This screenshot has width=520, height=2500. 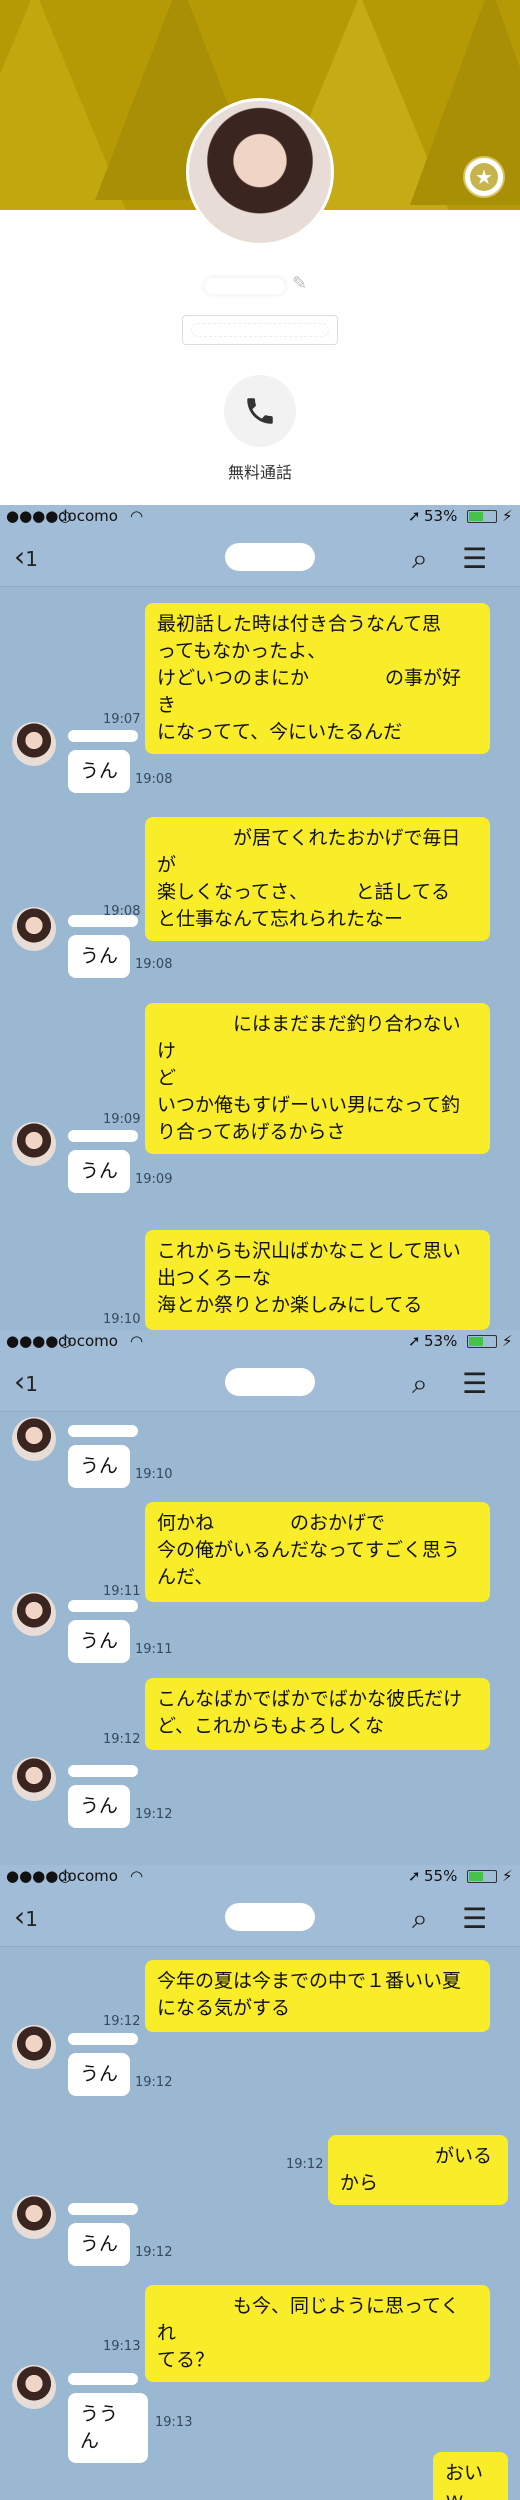 What do you see at coordinates (271, 1726) in the screenshot?
I see `message-line: ど、これからもよろしくな` at bounding box center [271, 1726].